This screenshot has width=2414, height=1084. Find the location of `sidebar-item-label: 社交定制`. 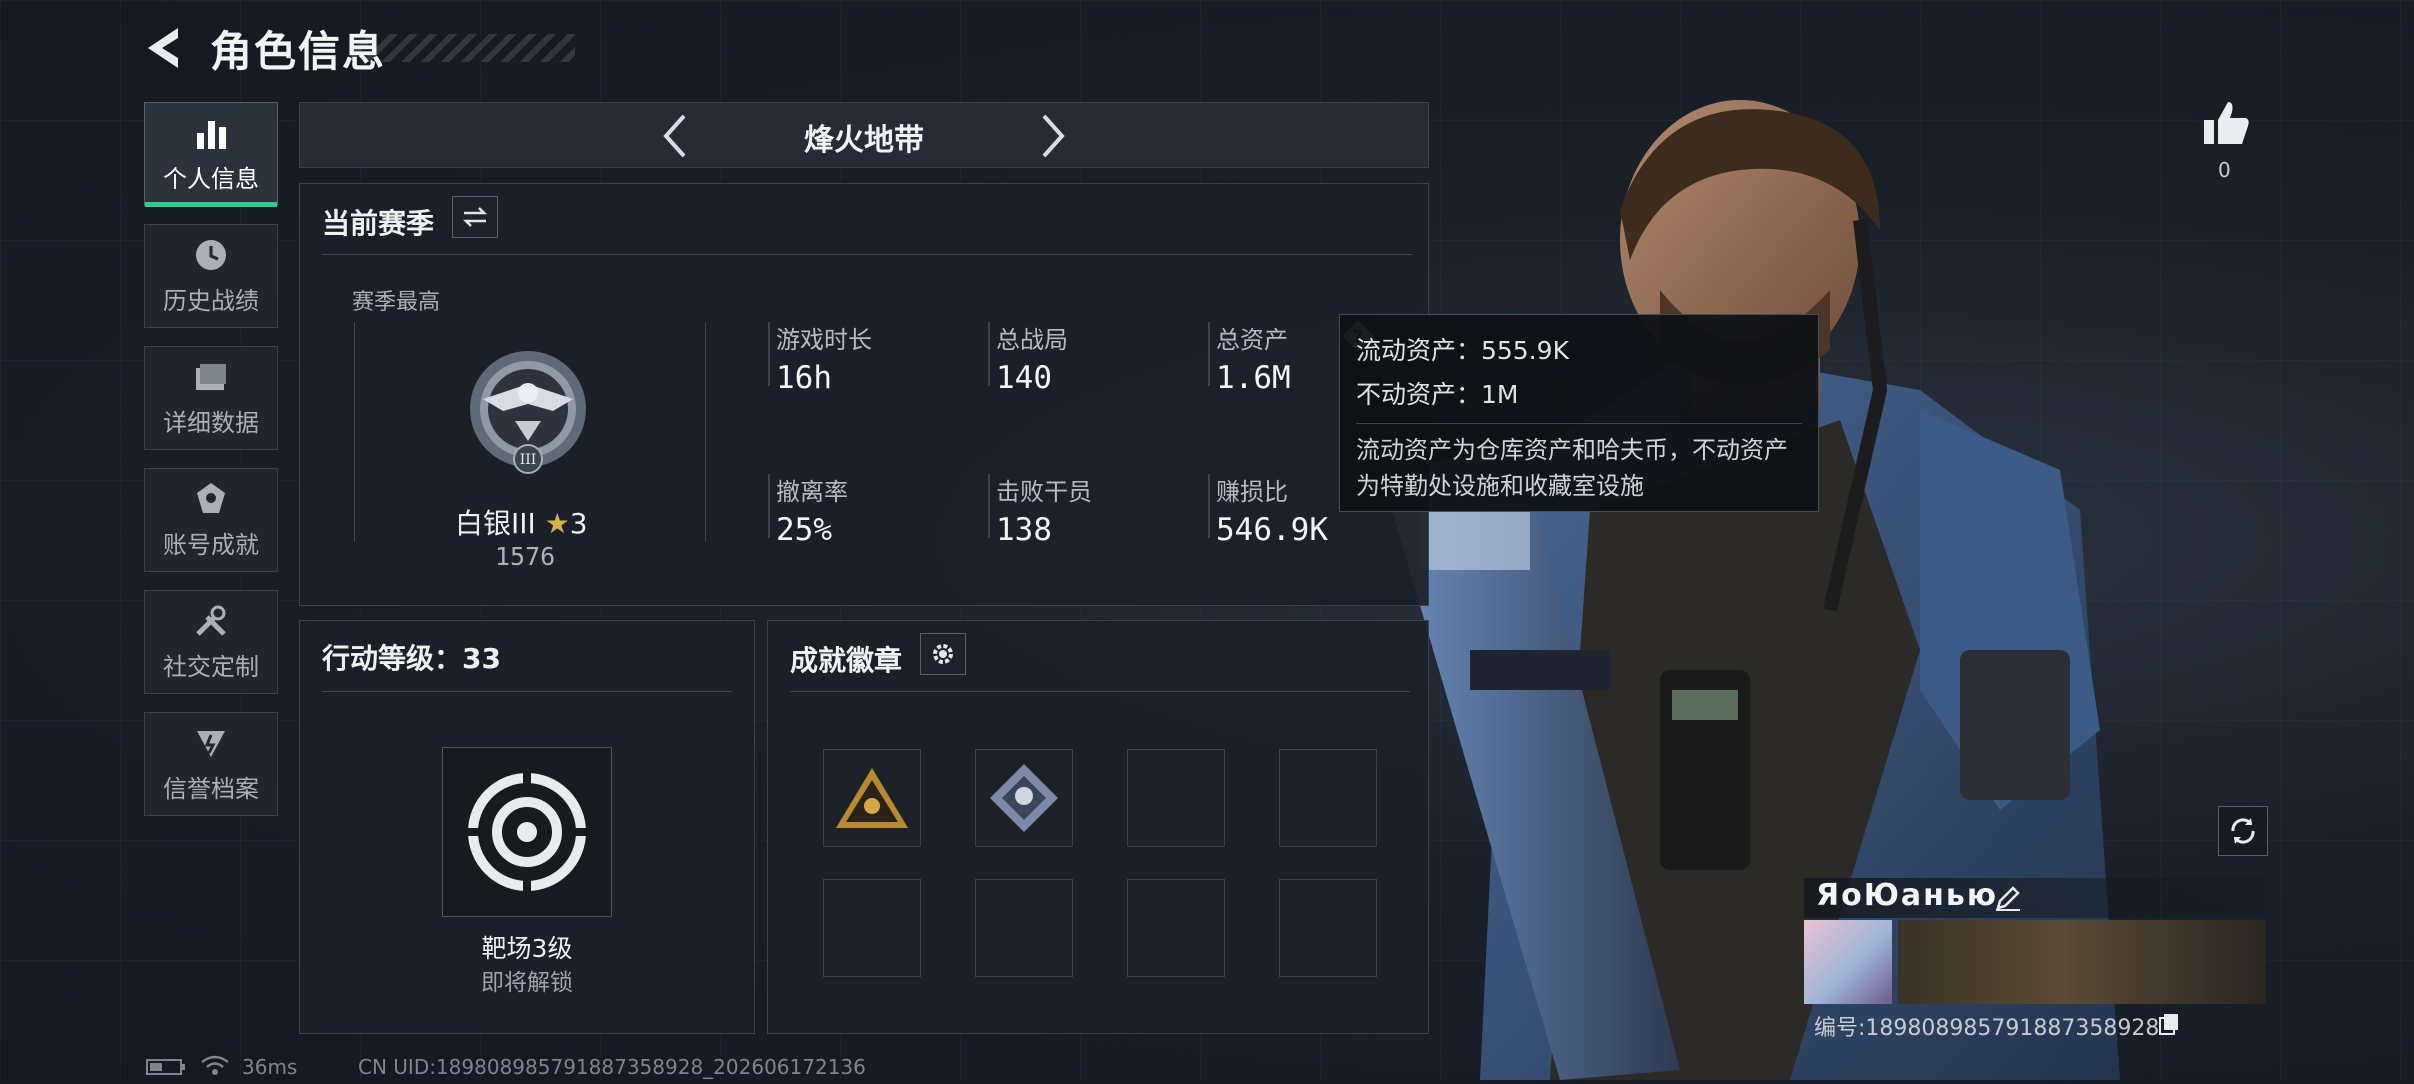

sidebar-item-label: 社交定制 is located at coordinates (211, 666).